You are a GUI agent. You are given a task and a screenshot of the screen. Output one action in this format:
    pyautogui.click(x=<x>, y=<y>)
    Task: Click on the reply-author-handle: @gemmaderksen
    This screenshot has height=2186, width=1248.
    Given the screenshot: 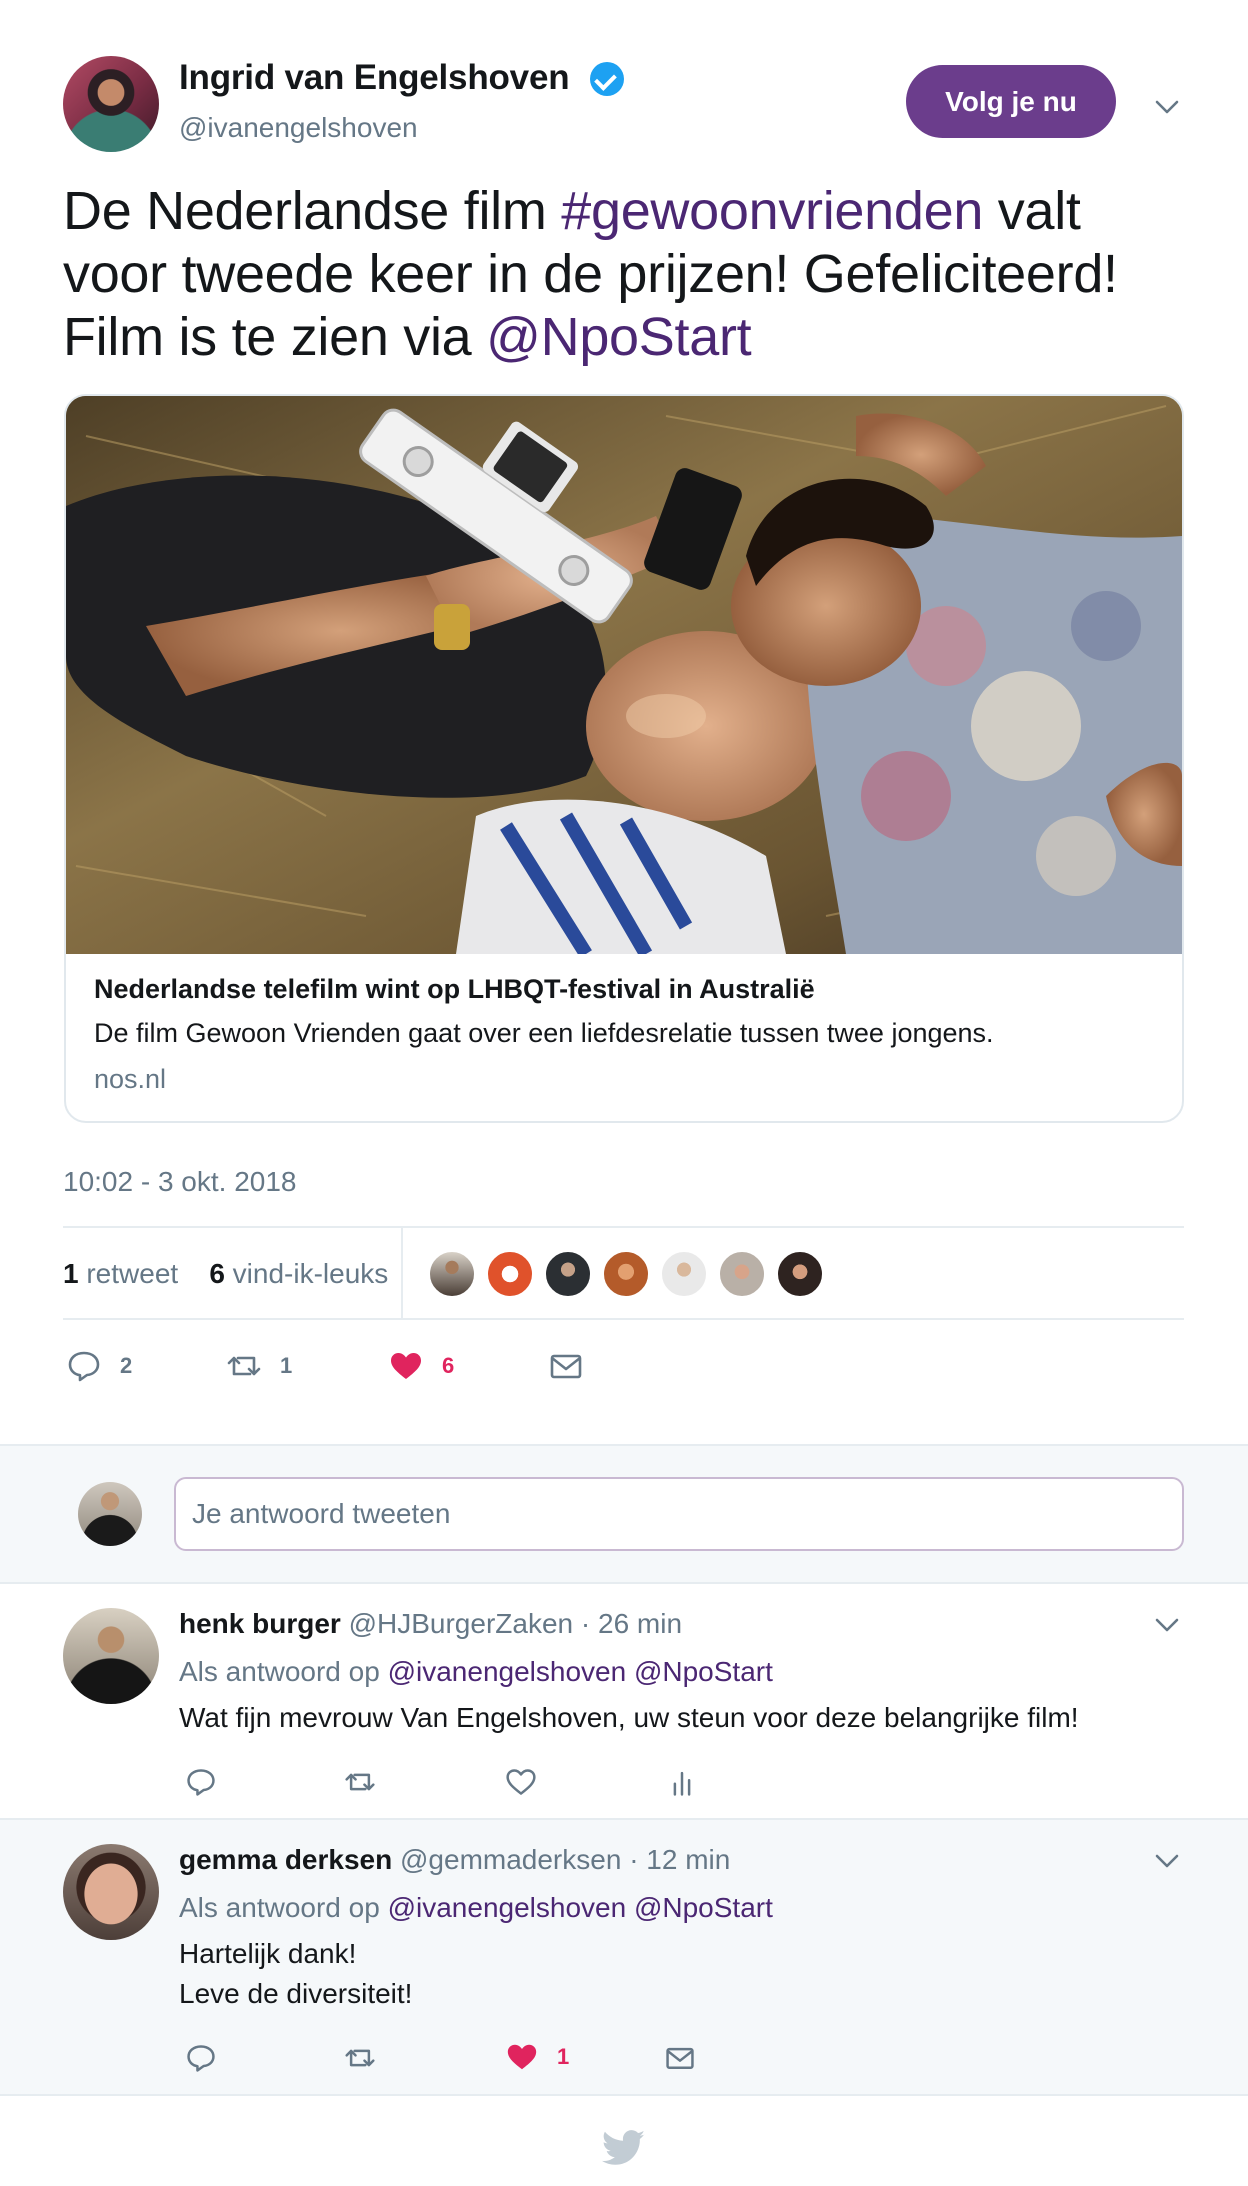 What is the action you would take?
    pyautogui.click(x=510, y=1859)
    